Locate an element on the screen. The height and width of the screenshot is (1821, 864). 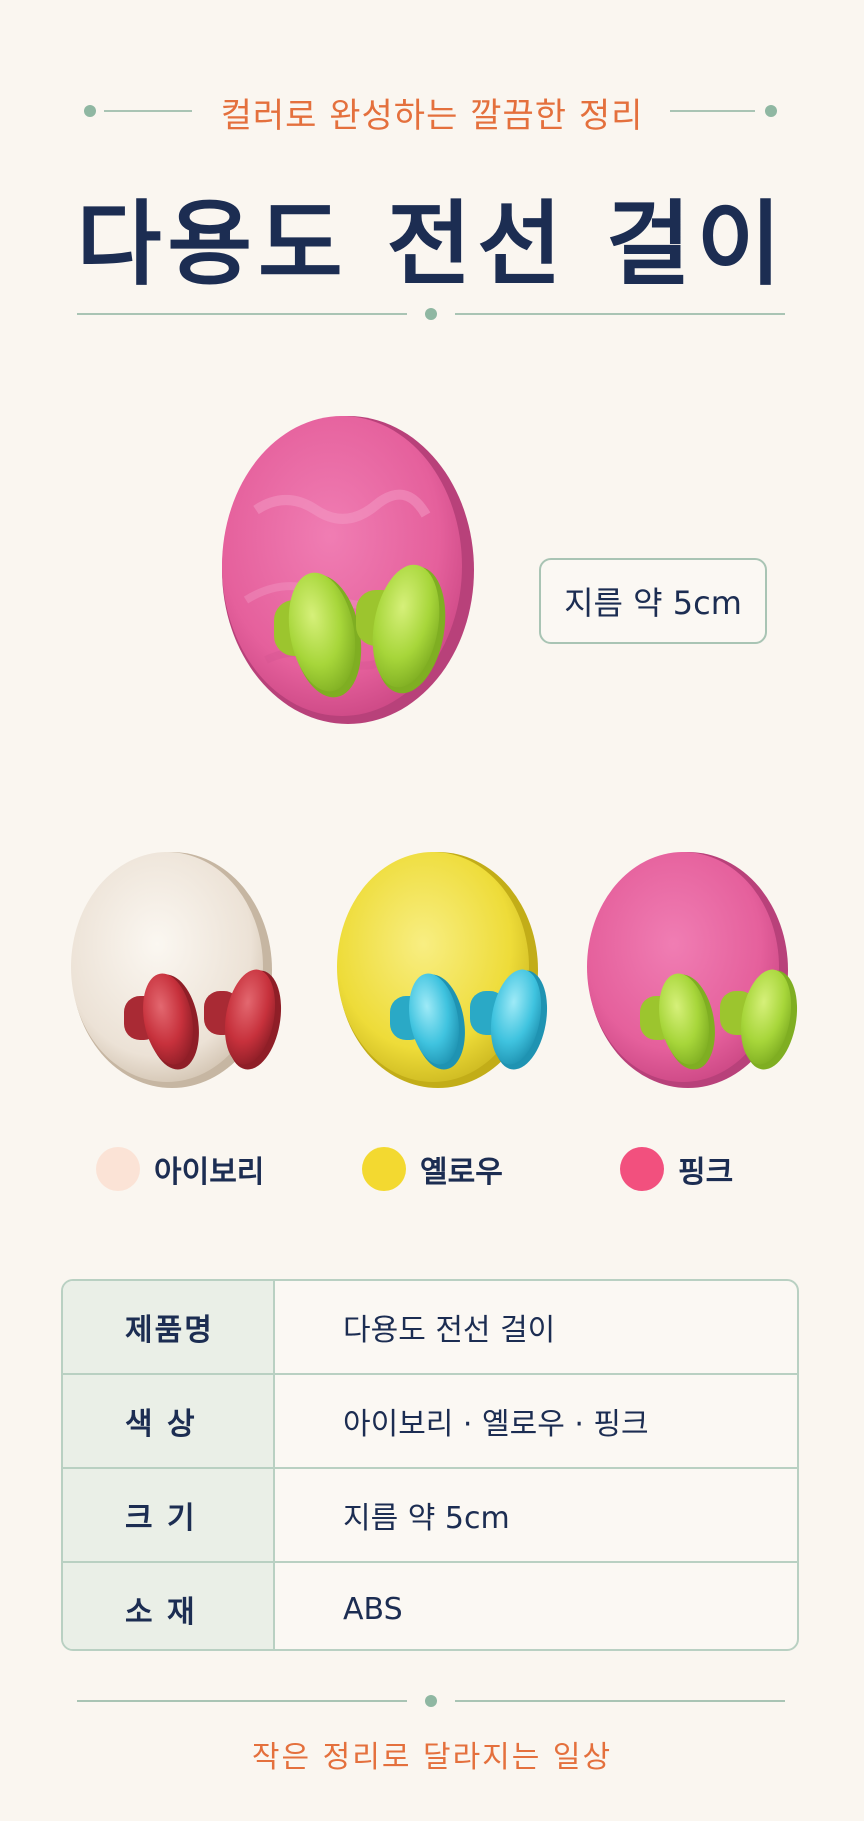
color-label-pink: 핑크 is located at coordinates (706, 1172).